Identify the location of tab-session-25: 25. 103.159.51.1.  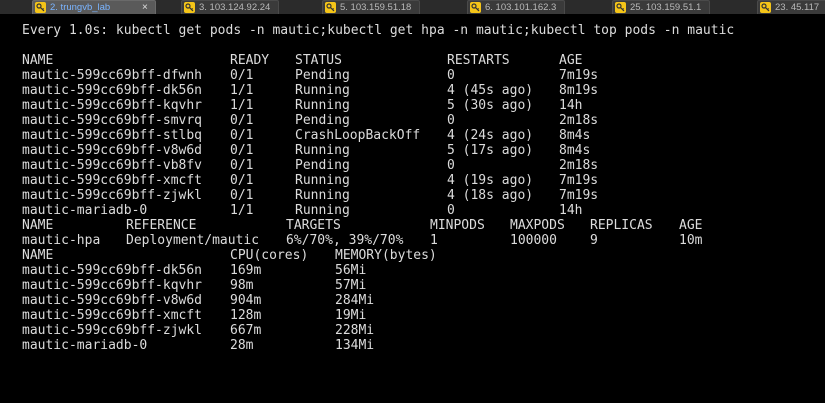
(661, 7).